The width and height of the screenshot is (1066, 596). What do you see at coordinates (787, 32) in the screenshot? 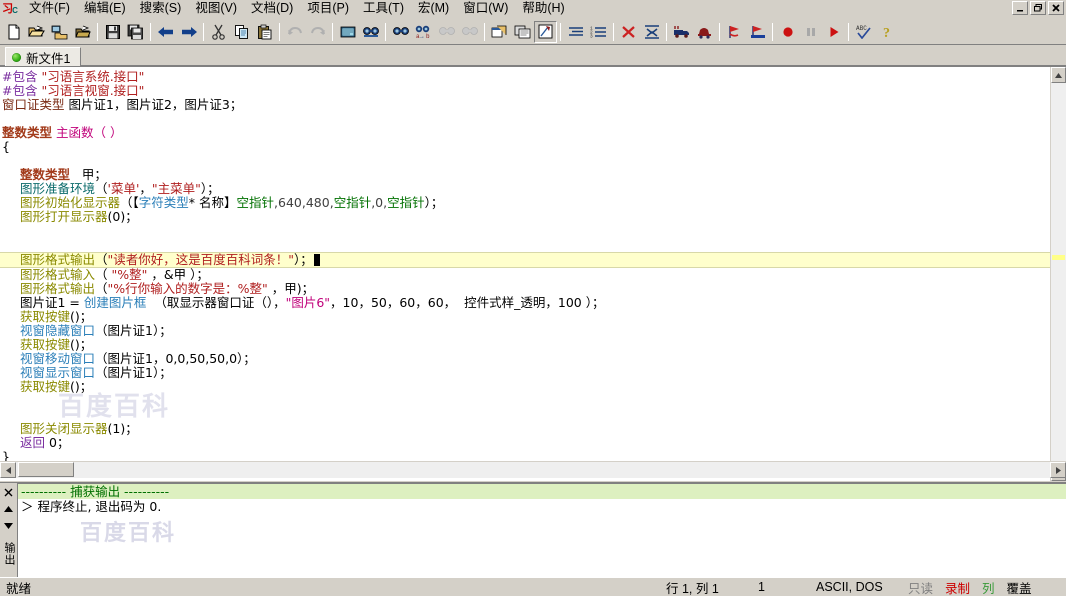
I see `record-icon` at bounding box center [787, 32].